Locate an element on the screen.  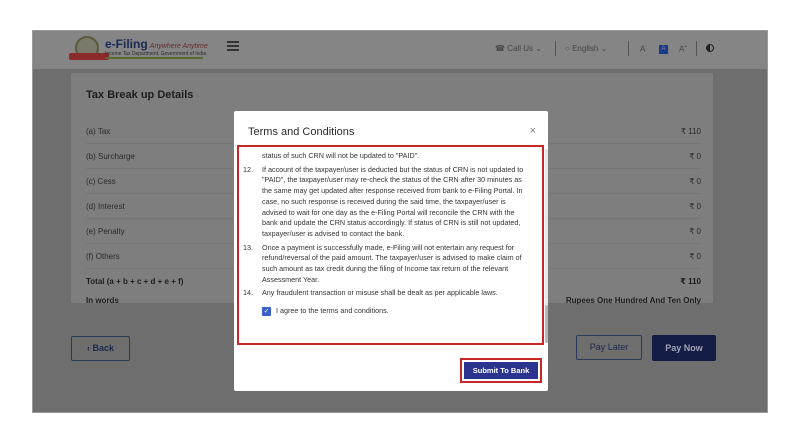
scrollbar-thumb is located at coordinates (546, 324).